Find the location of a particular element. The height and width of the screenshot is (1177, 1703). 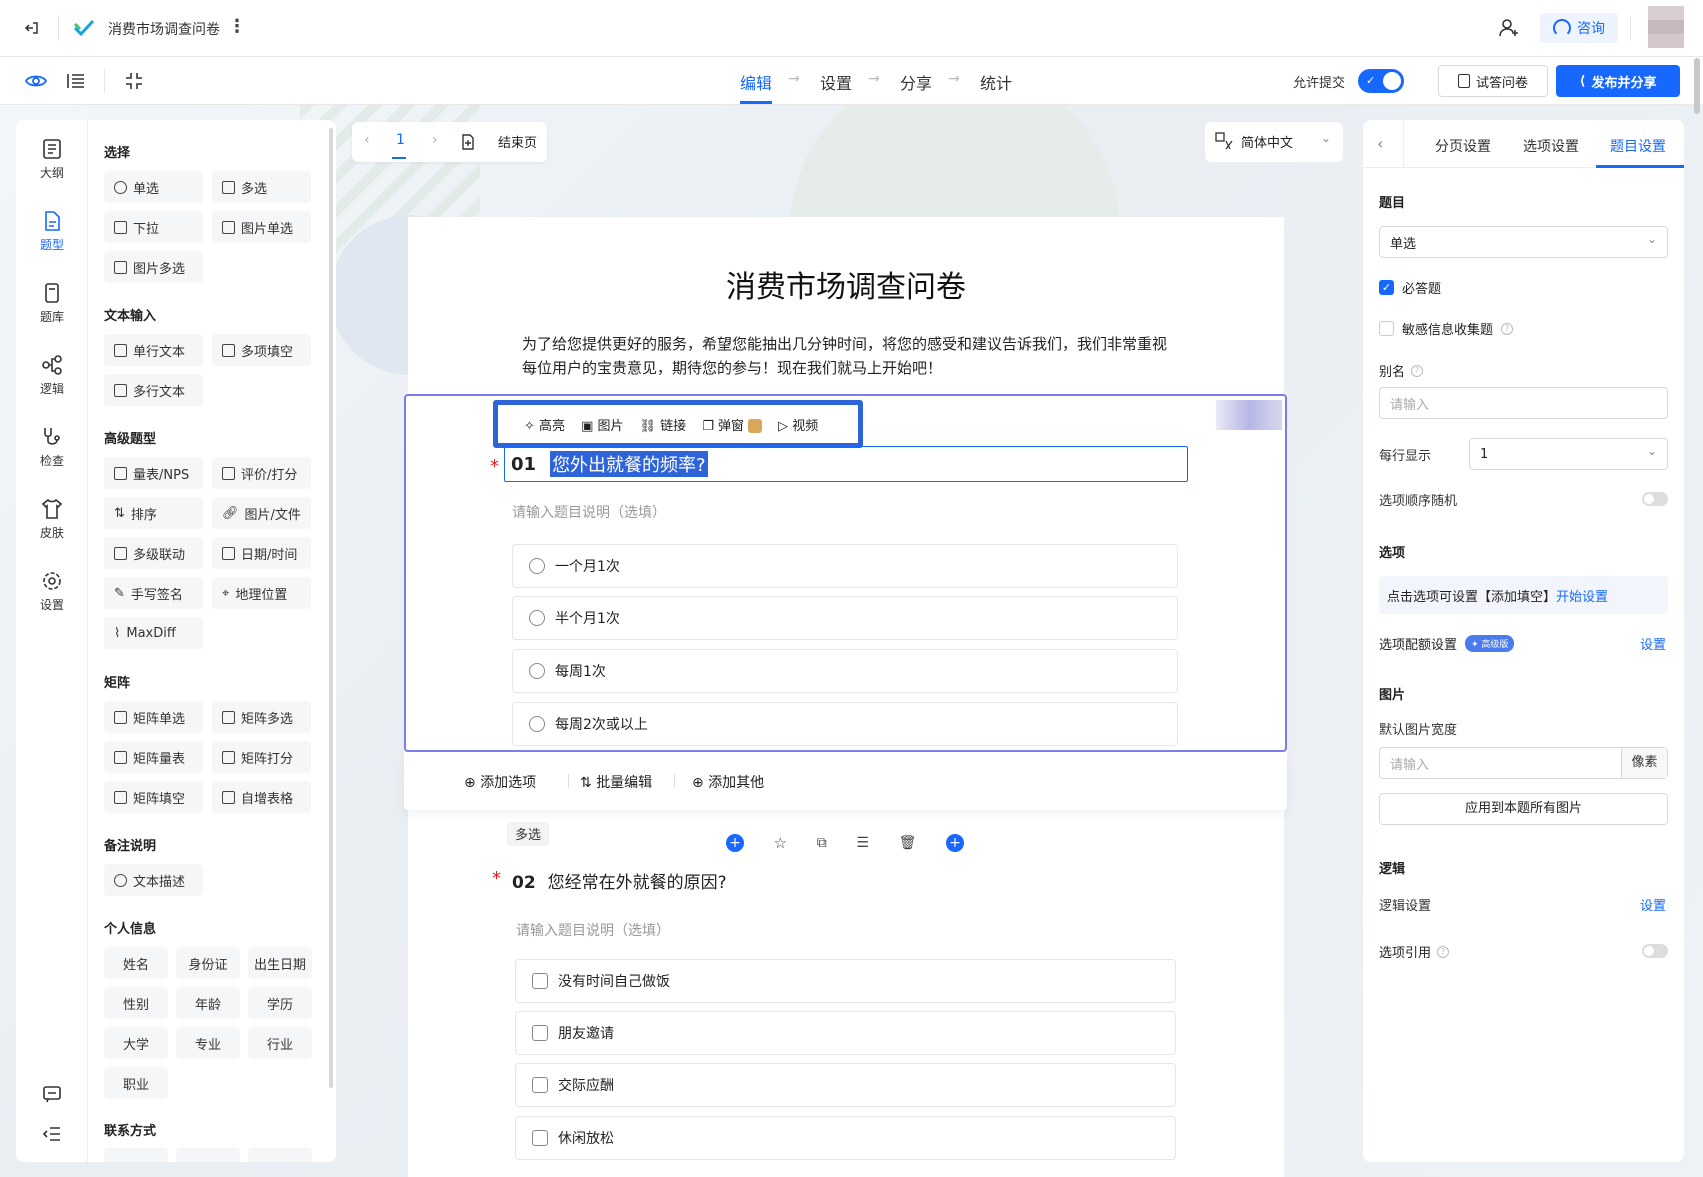

option-item: 每周1次 is located at coordinates (845, 671).